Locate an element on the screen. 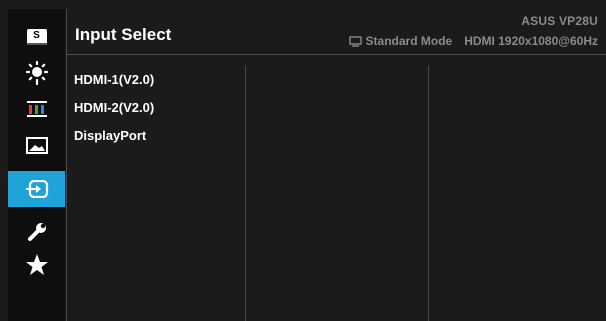 Image resolution: width=606 pixels, height=321 pixels. splendid-icon: S is located at coordinates (36, 37).